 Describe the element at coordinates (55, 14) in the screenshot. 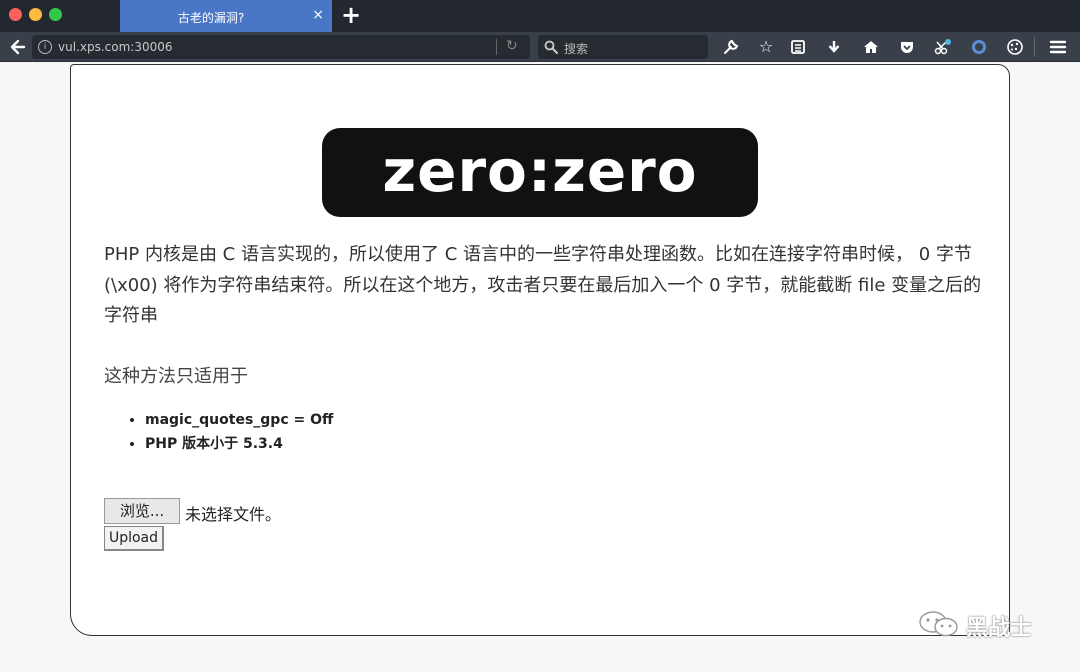

I see `window-maximize-button` at that location.